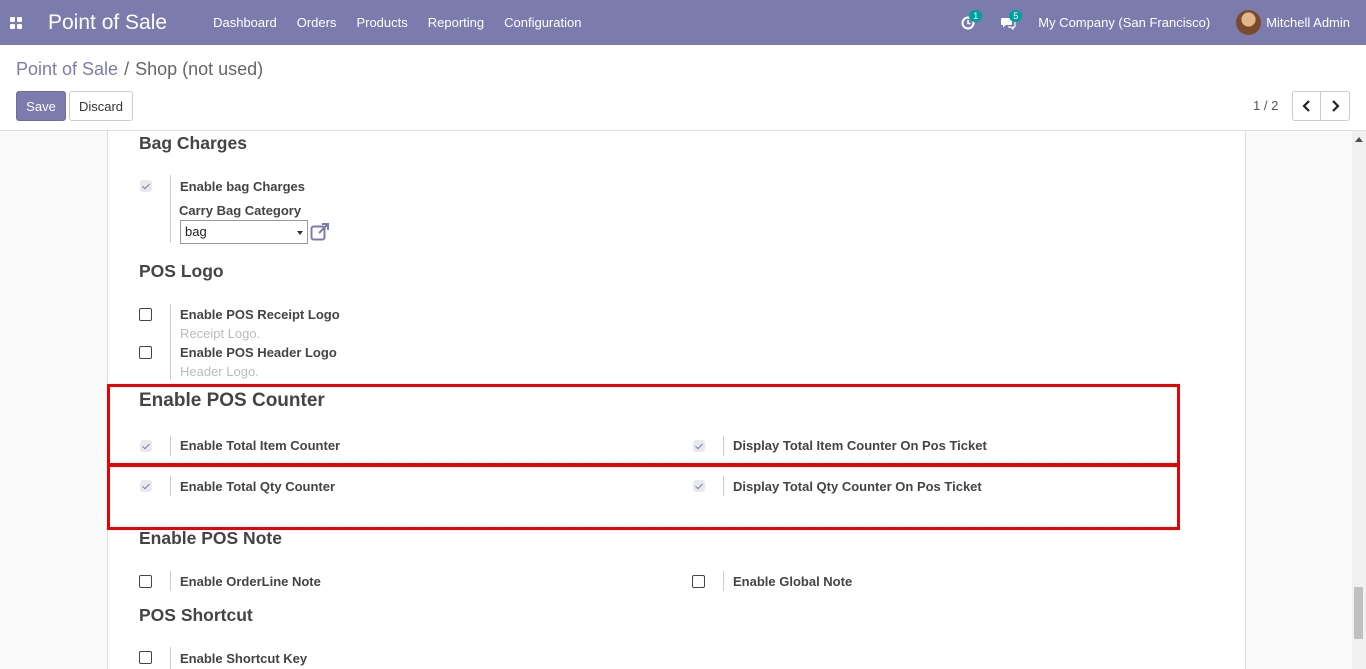 The height and width of the screenshot is (669, 1366). Describe the element at coordinates (196, 615) in the screenshot. I see `section-title-pos-shortcut: POS Shortcut` at that location.